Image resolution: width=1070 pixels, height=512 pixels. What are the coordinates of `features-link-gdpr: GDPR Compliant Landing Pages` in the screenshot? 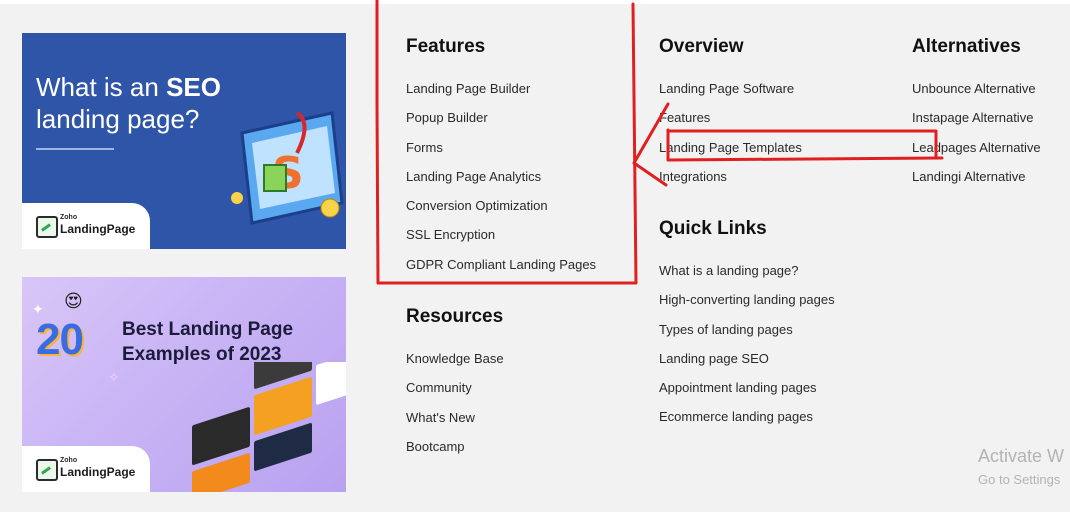 It's located at (501, 264).